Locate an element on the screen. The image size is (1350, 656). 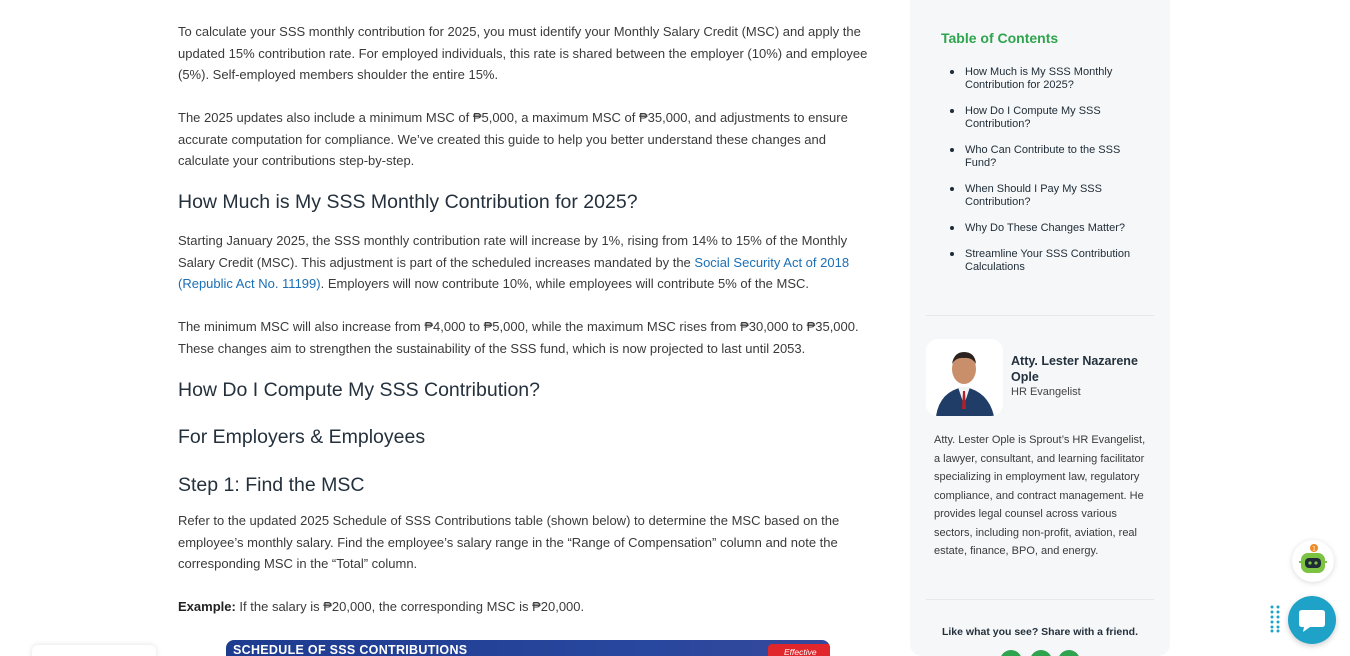
toc-item-compute: How Do I Compute My SSS Contribution? is located at coordinates (1047, 118).